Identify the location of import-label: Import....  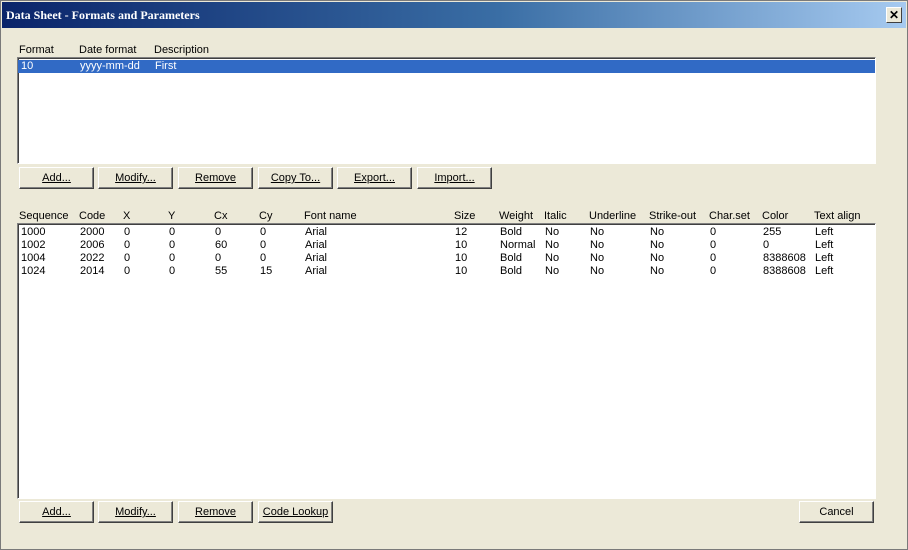
(454, 178).